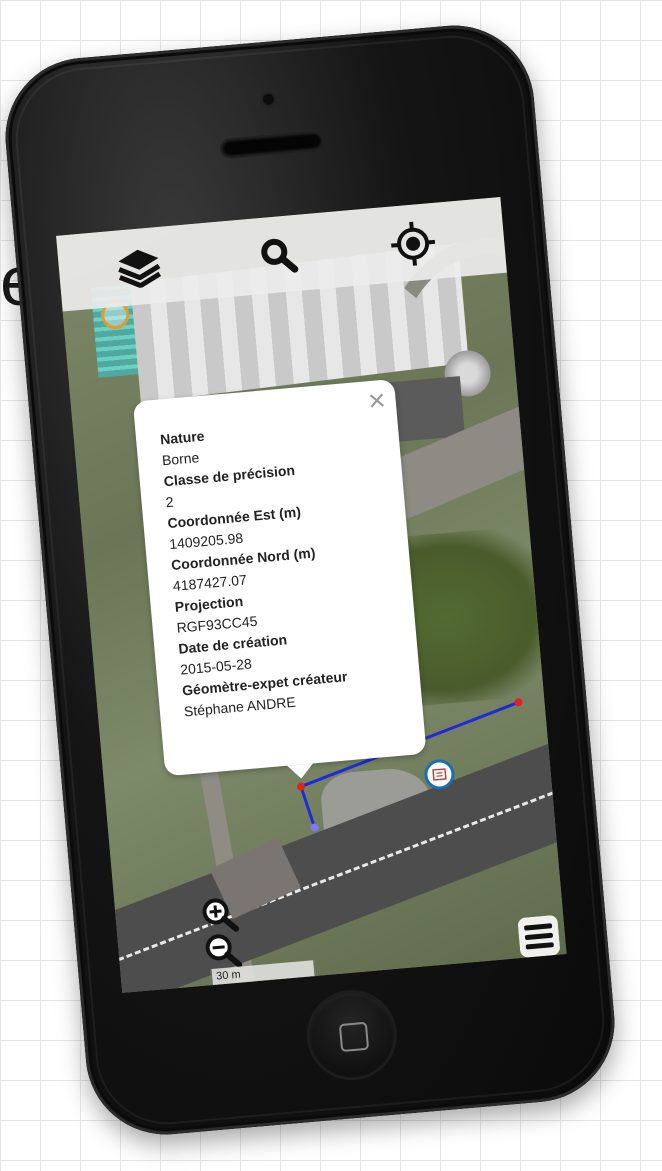 This screenshot has width=662, height=1171. Describe the element at coordinates (308, 807) in the screenshot. I see `survey-line-segment` at that location.